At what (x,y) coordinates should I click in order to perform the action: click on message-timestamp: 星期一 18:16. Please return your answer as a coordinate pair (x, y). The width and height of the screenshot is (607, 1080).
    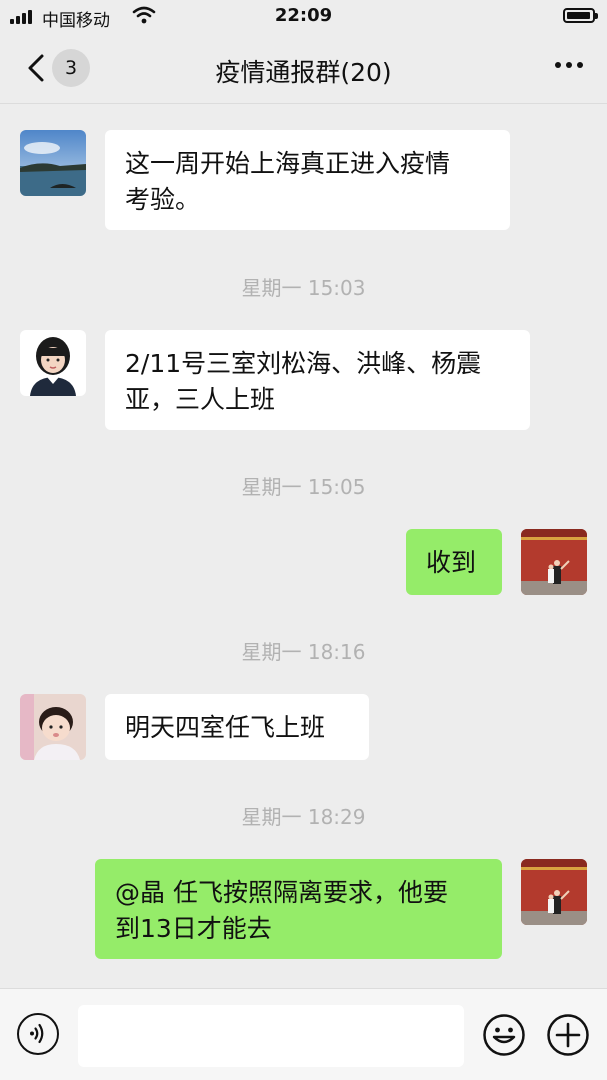
    Looking at the image, I should click on (303, 652).